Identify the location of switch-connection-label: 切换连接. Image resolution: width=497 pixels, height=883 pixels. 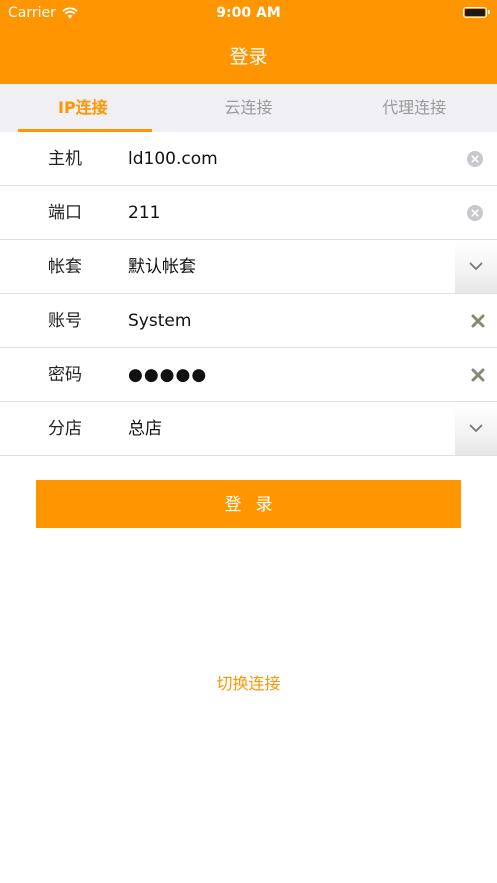
(248, 683).